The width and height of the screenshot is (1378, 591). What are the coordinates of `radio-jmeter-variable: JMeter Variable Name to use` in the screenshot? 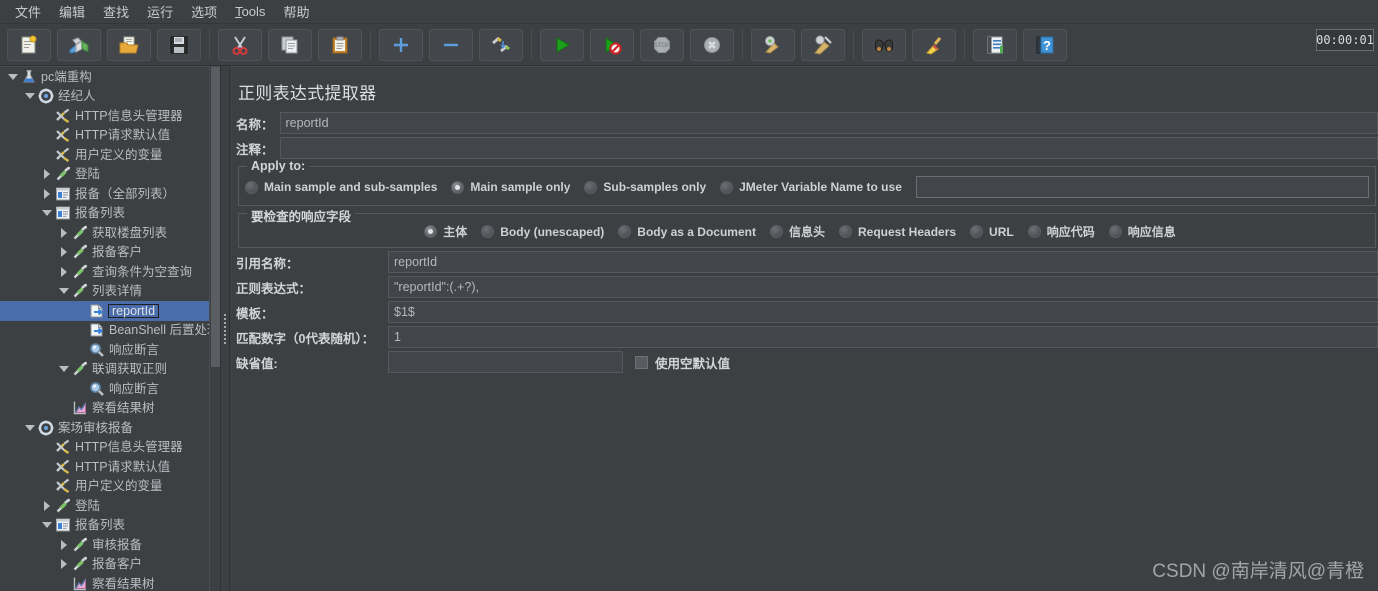 It's located at (811, 187).